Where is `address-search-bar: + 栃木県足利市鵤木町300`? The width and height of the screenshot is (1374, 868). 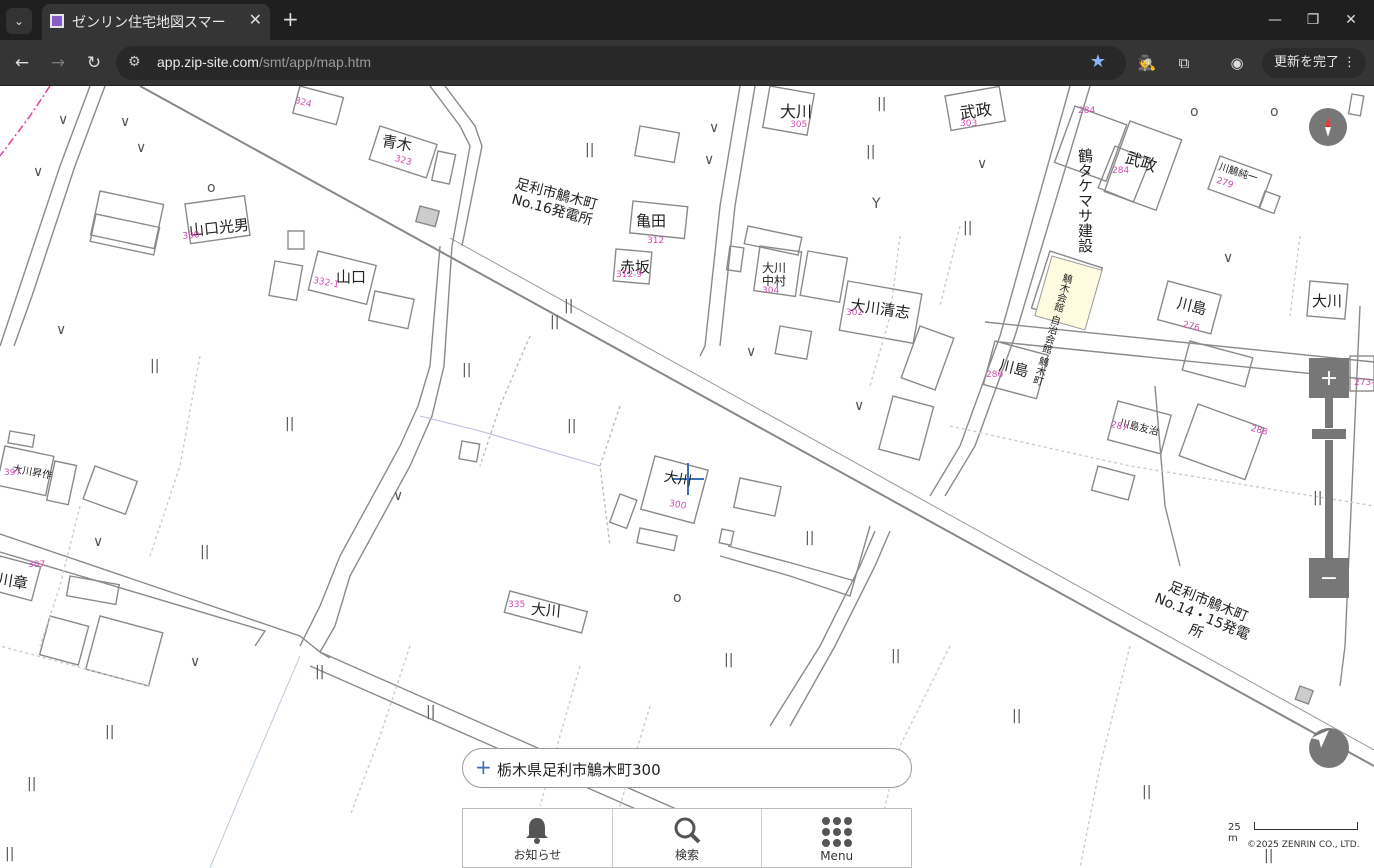
address-search-bar: + 栃木県足利市鵤木町300 is located at coordinates (687, 768).